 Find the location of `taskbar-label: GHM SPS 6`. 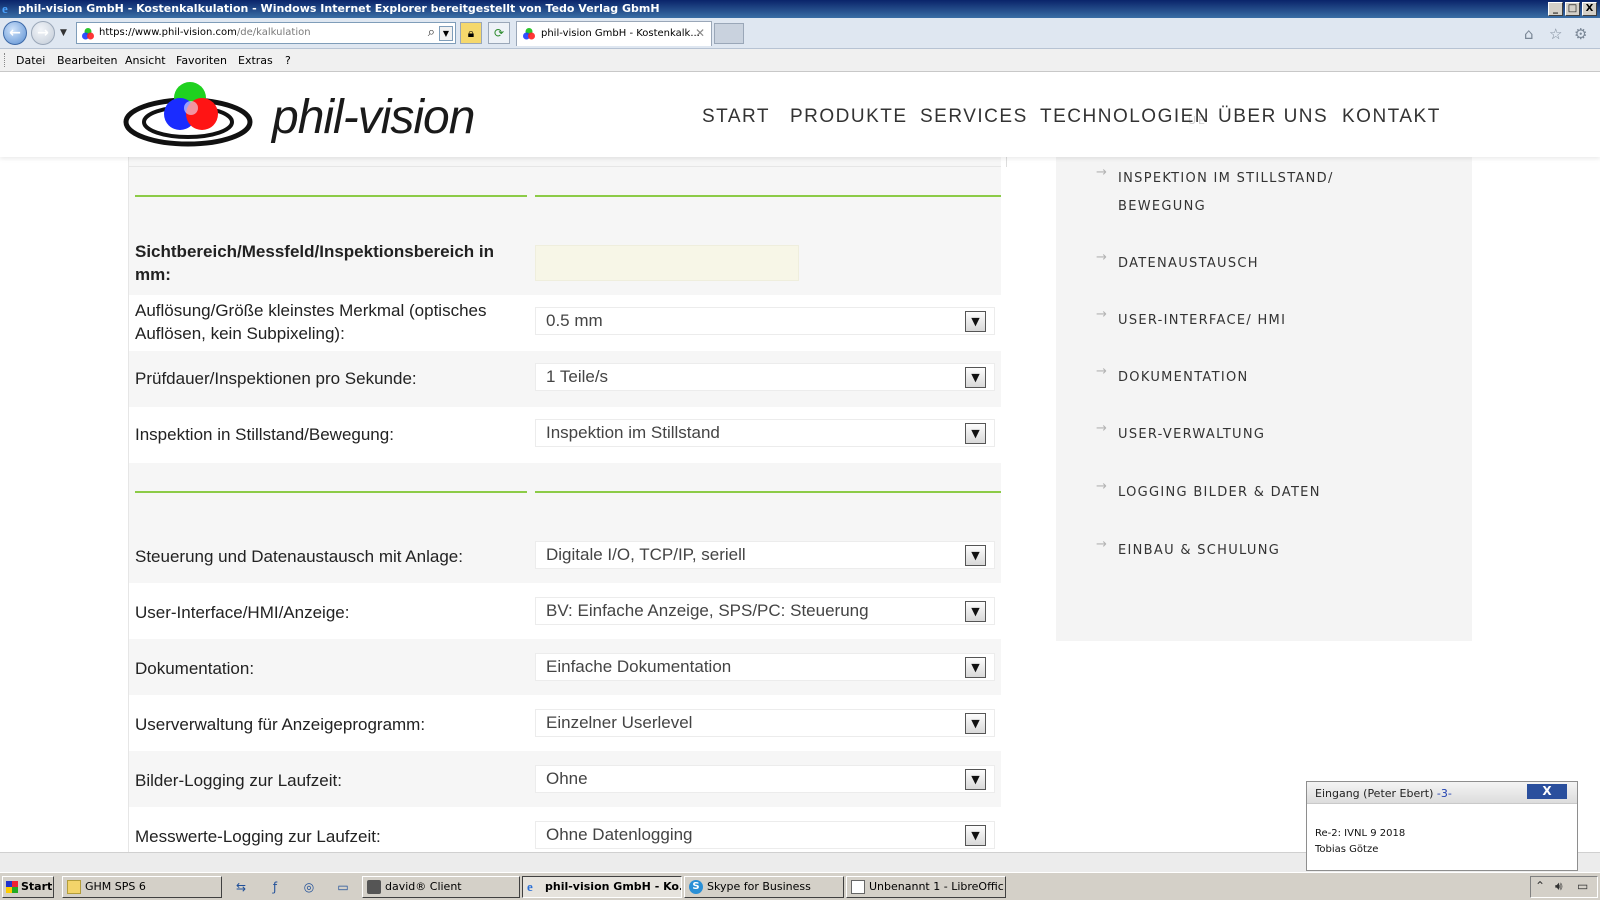

taskbar-label: GHM SPS 6 is located at coordinates (115, 886).